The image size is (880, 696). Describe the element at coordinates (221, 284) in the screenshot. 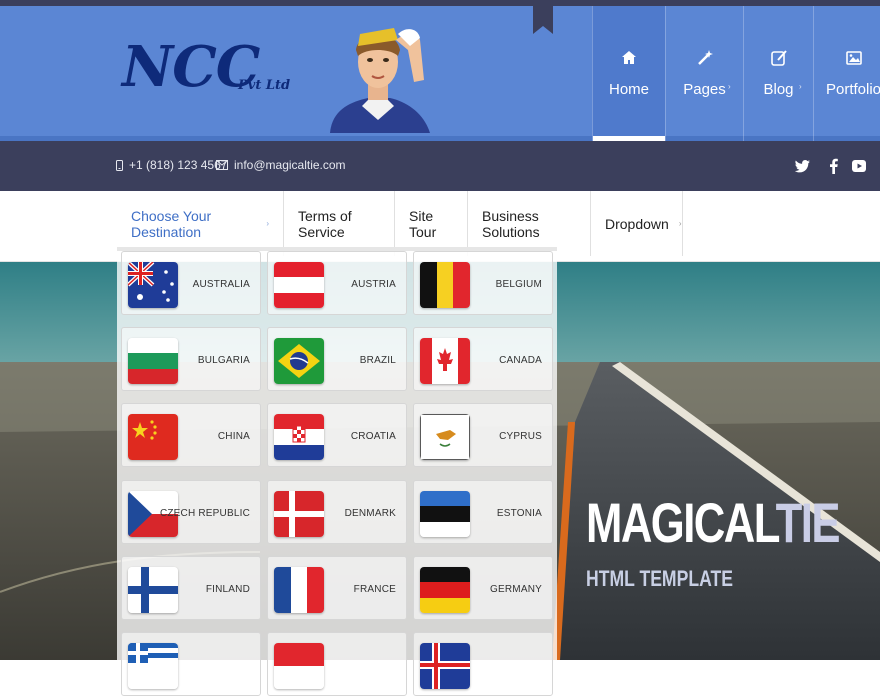

I see `destination-name: AUSTRALIA` at that location.